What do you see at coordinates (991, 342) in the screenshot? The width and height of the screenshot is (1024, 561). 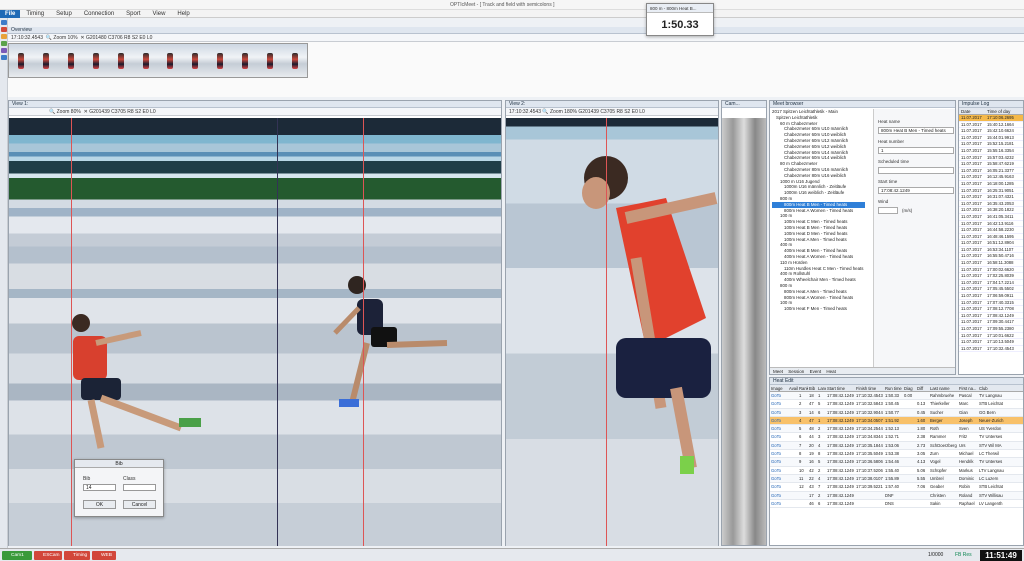 I see `log-row: 11.07.2017 17:10:13.5049` at bounding box center [991, 342].